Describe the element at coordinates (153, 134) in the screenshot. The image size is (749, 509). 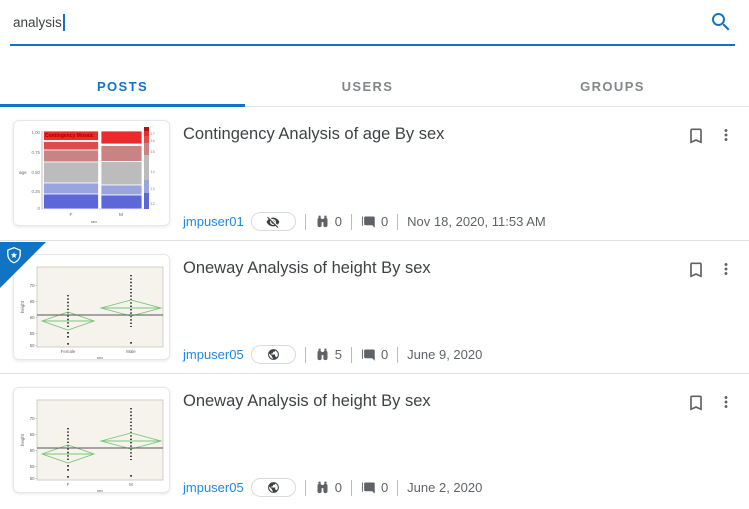
I see `svg-text: 17` at that location.